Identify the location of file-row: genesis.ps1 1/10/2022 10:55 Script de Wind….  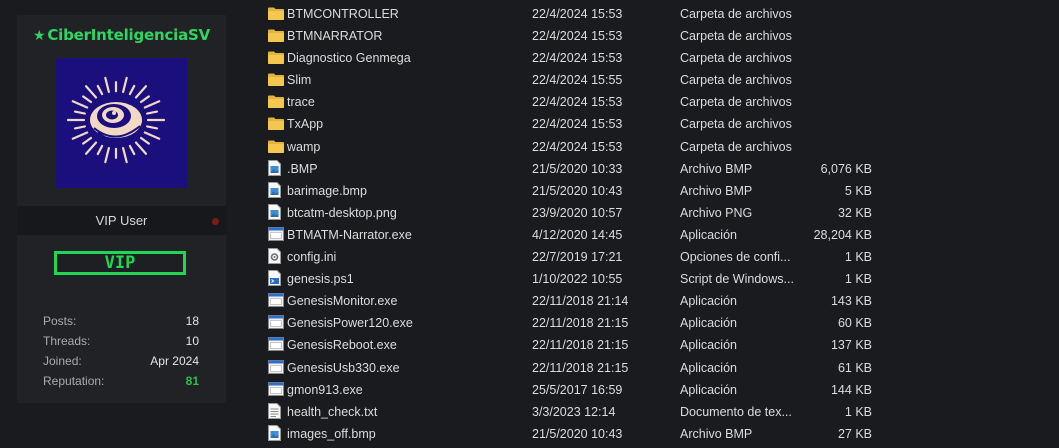
(660, 279).